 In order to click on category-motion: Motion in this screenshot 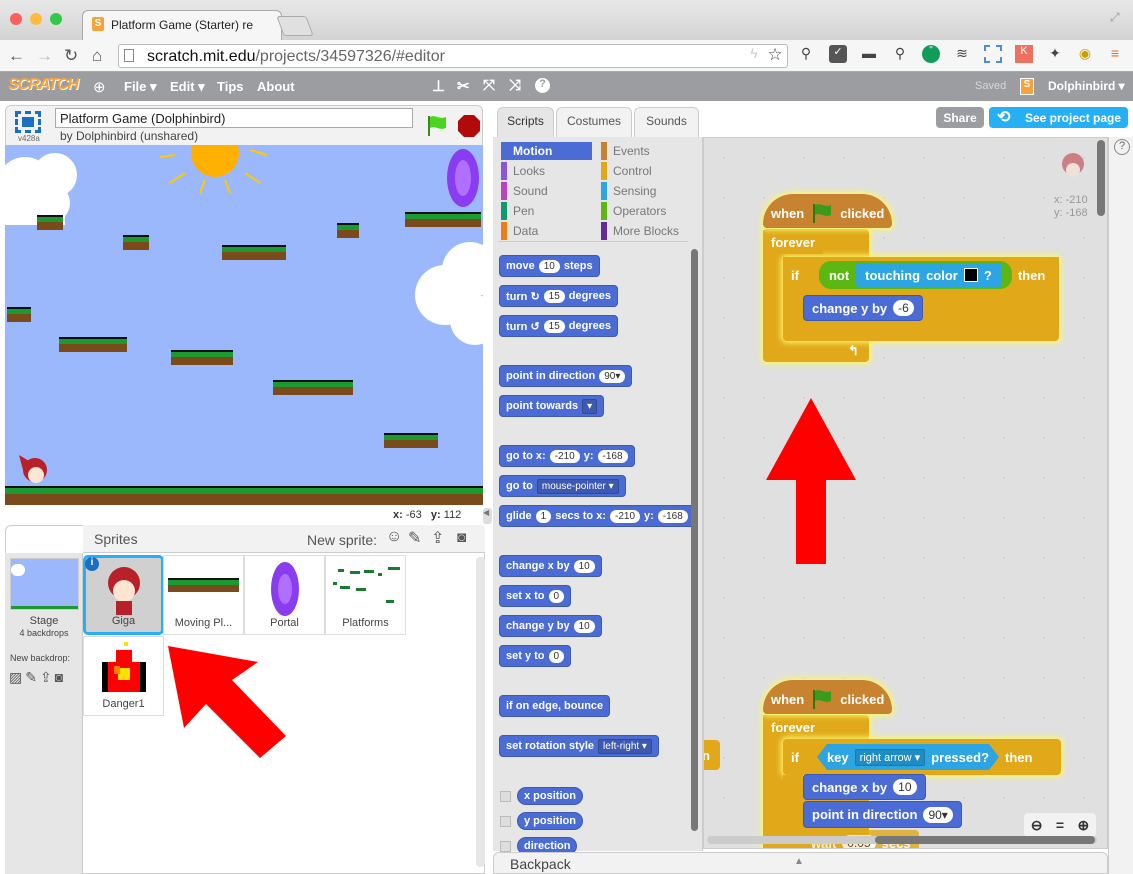, I will do `click(546, 151)`.